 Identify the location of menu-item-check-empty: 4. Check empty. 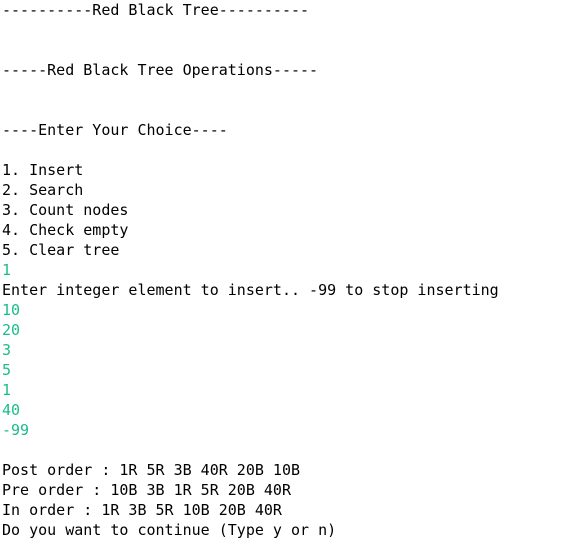
(65, 230).